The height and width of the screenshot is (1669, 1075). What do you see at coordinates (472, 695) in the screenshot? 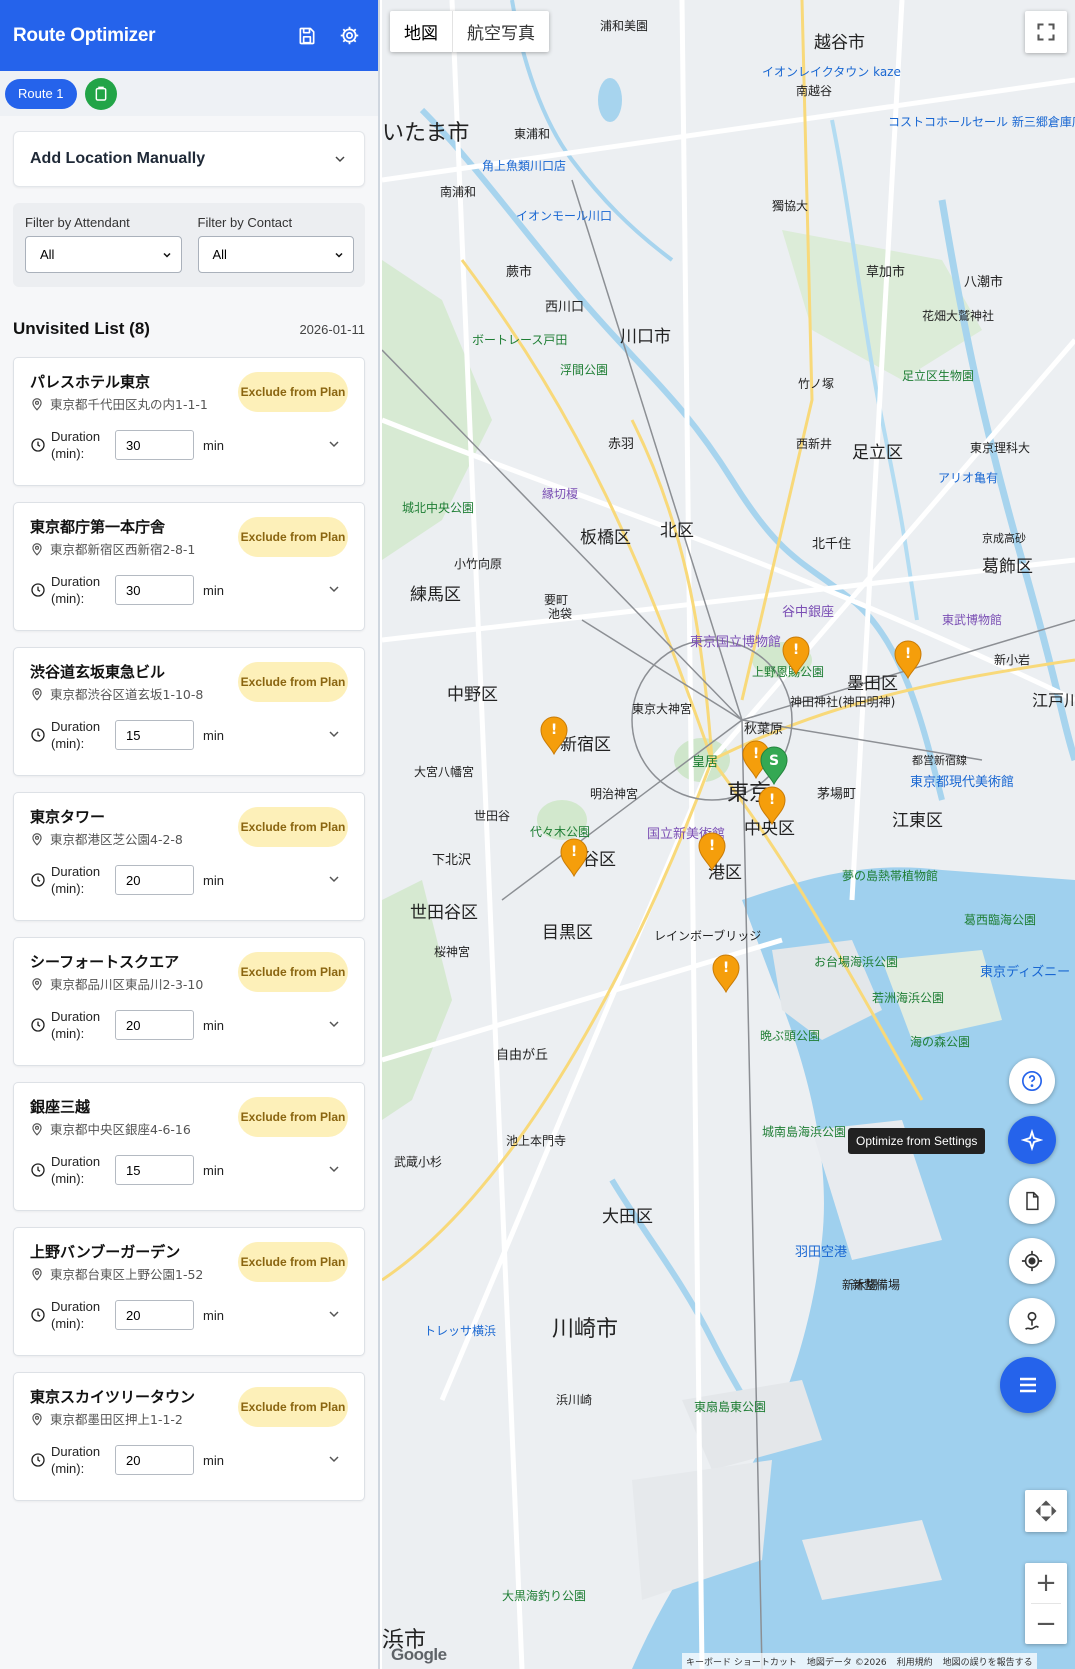
I see `place-label: 中野区` at bounding box center [472, 695].